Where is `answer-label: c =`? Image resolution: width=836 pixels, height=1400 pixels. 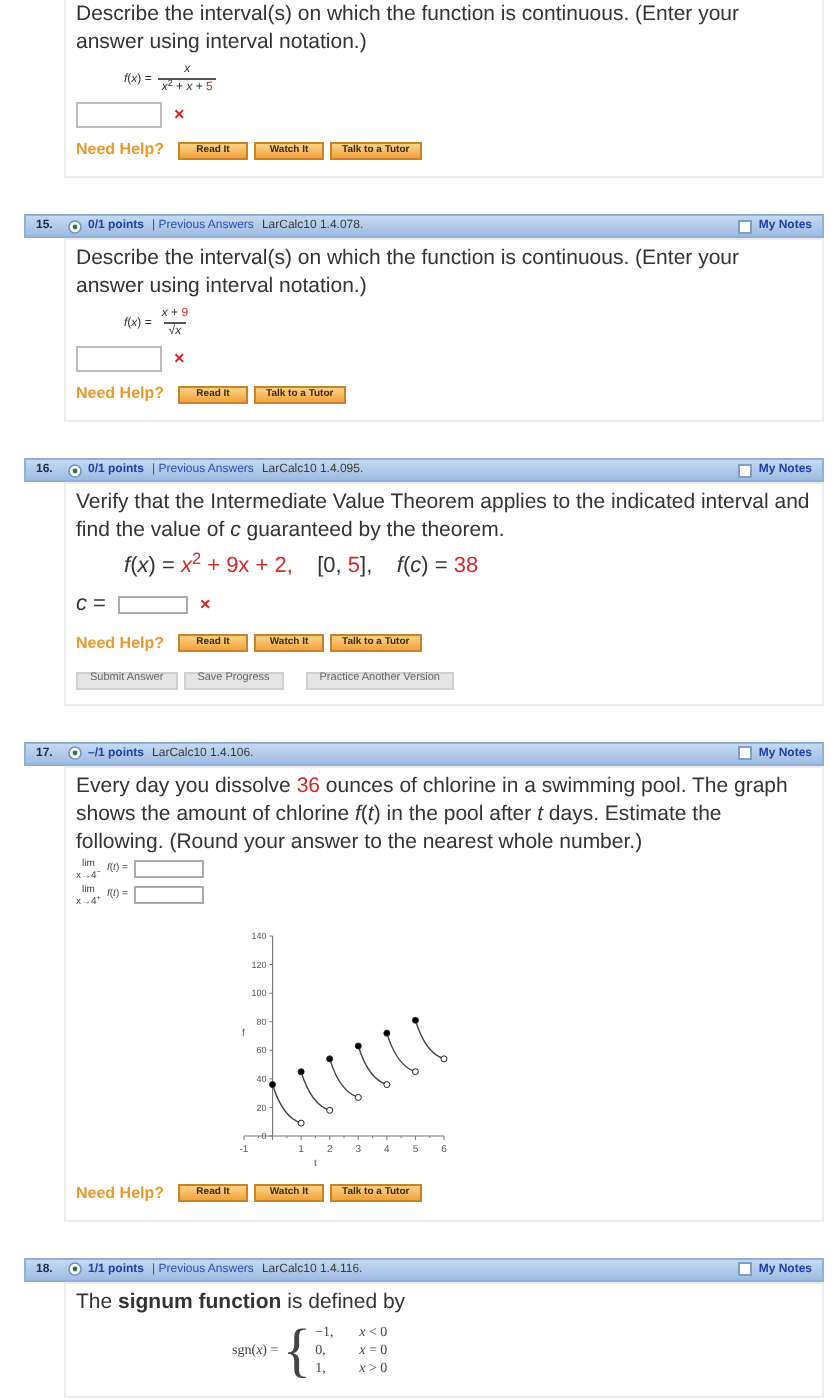
answer-label: c = is located at coordinates (91, 605).